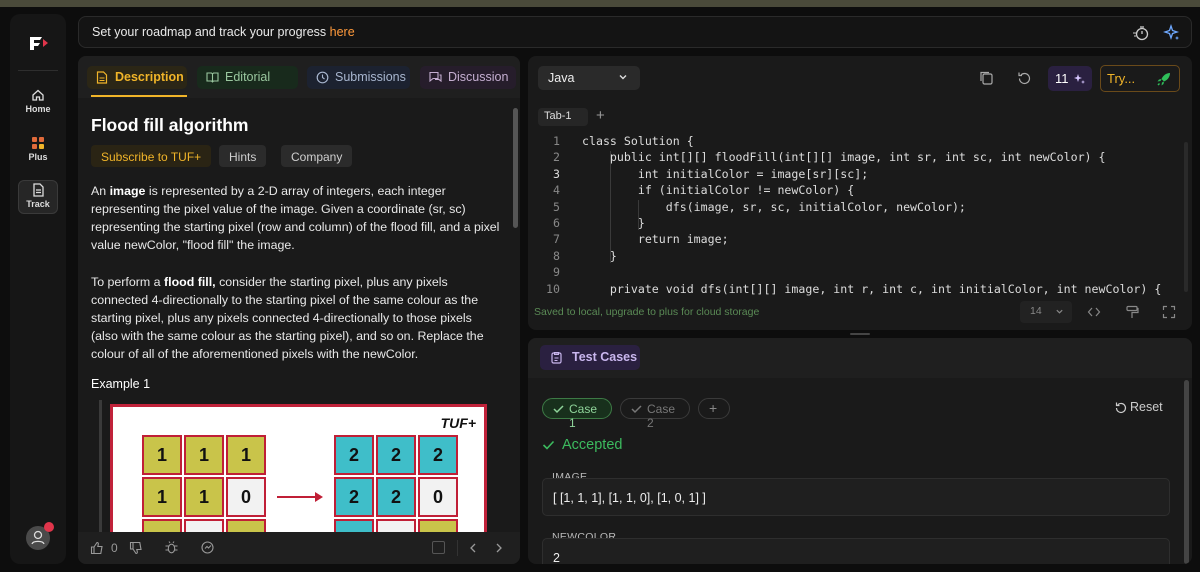 This screenshot has height=572, width=1200. I want to click on bug-icon, so click(171, 547).